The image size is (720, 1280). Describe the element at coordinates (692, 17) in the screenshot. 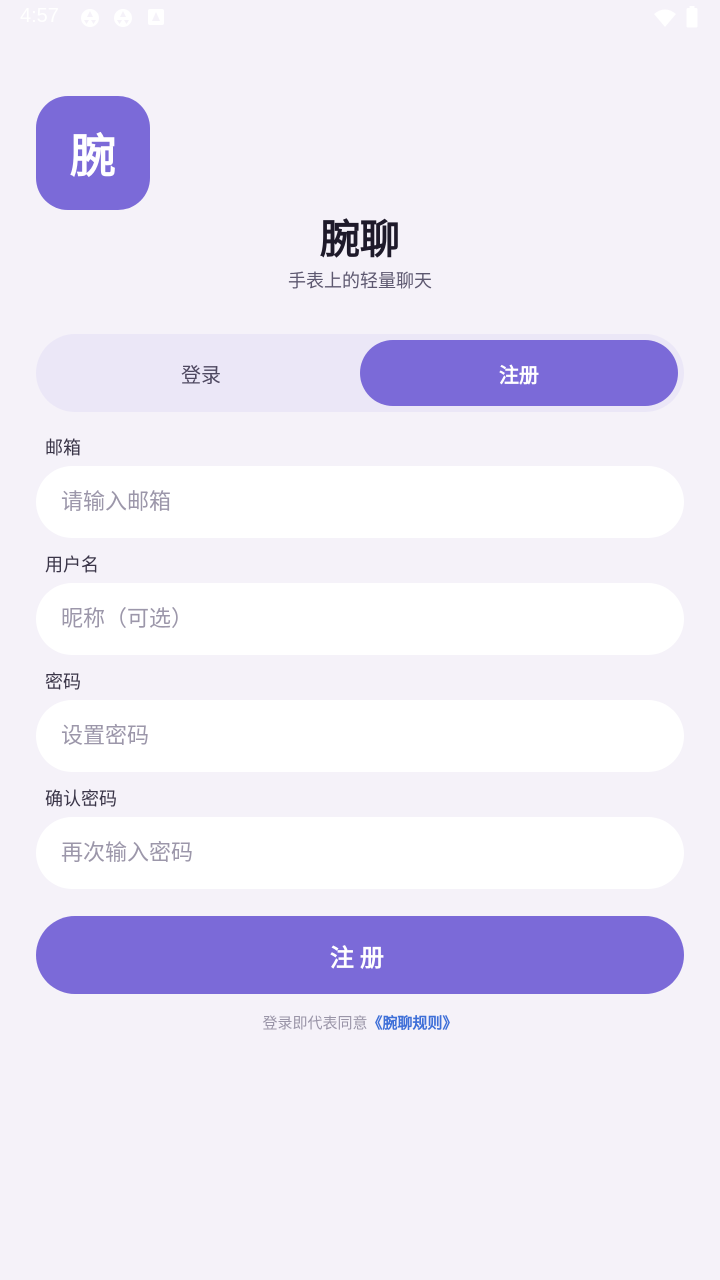

I see `battery-icon` at that location.